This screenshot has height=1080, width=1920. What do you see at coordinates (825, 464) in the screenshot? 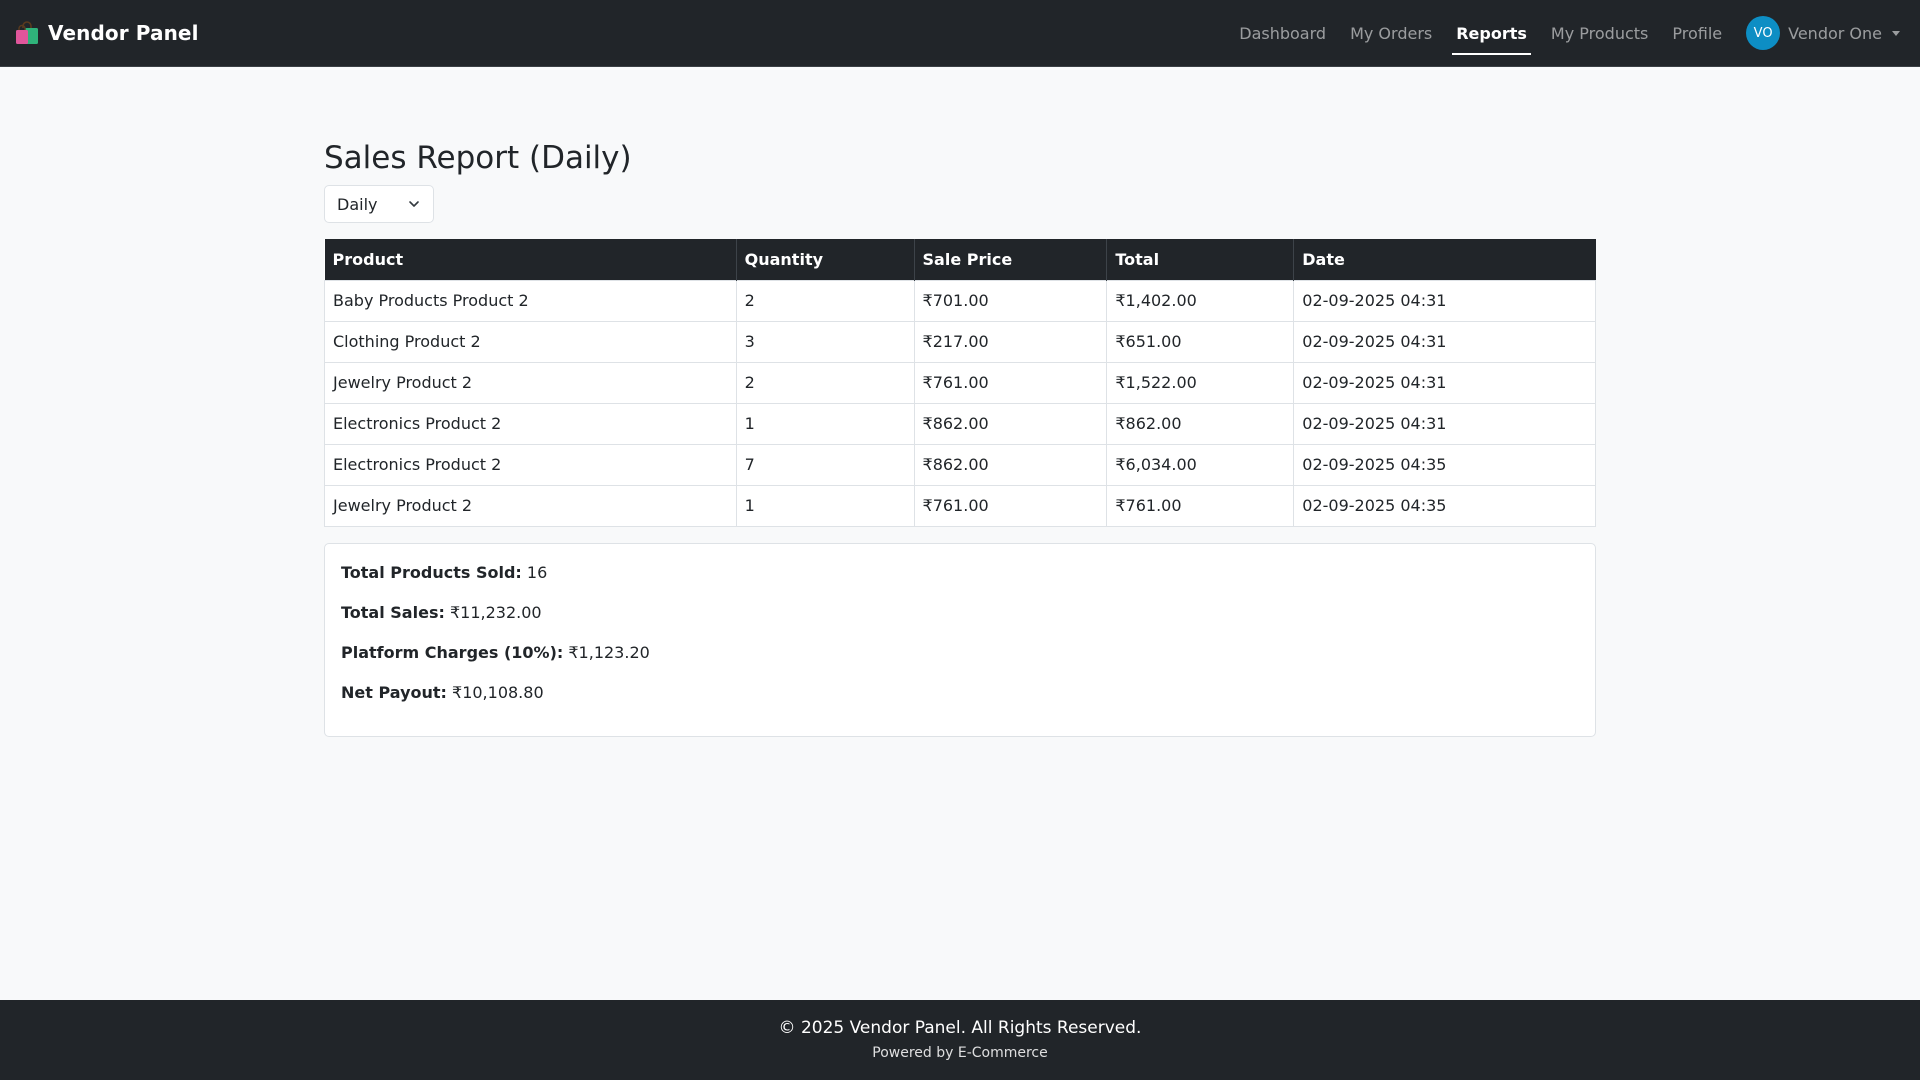
I see `cell-quantity: 7` at bounding box center [825, 464].